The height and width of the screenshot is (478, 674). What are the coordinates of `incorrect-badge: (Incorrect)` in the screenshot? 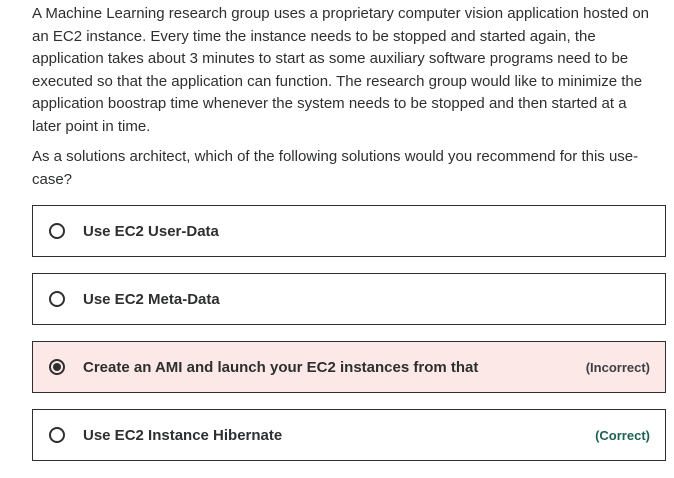 It's located at (617, 367).